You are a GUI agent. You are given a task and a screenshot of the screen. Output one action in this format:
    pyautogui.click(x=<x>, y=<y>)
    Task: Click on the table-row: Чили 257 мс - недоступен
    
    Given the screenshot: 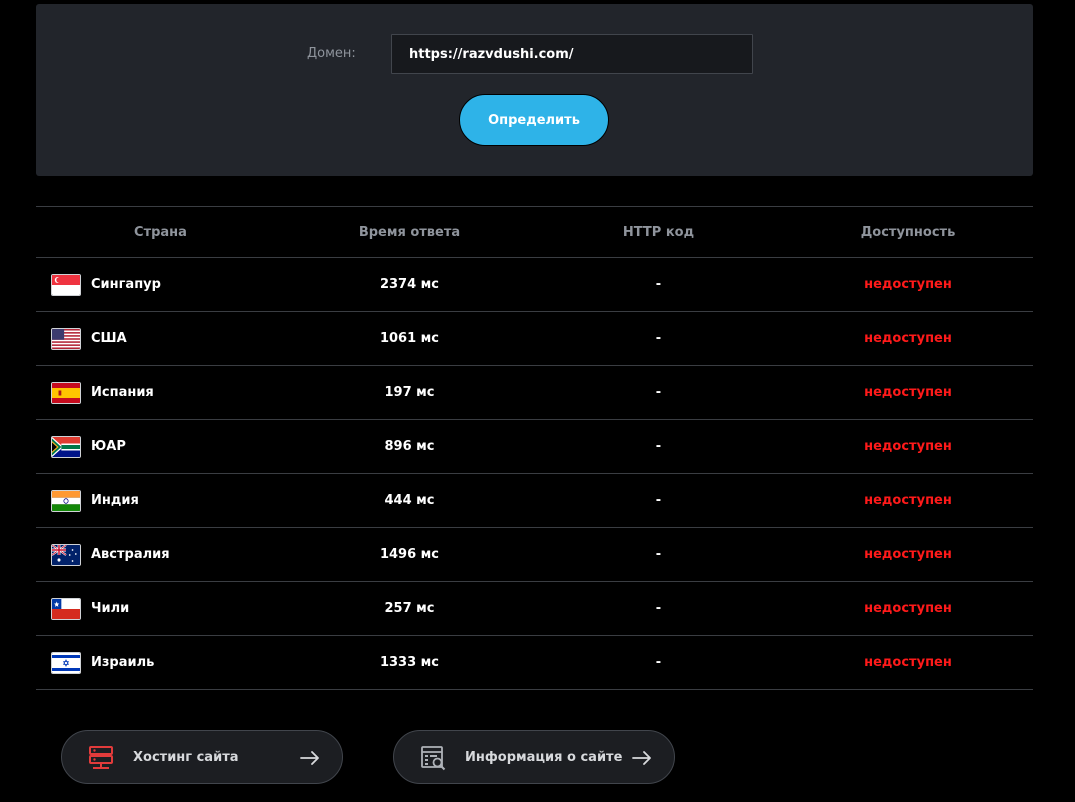 What is the action you would take?
    pyautogui.click(x=534, y=609)
    